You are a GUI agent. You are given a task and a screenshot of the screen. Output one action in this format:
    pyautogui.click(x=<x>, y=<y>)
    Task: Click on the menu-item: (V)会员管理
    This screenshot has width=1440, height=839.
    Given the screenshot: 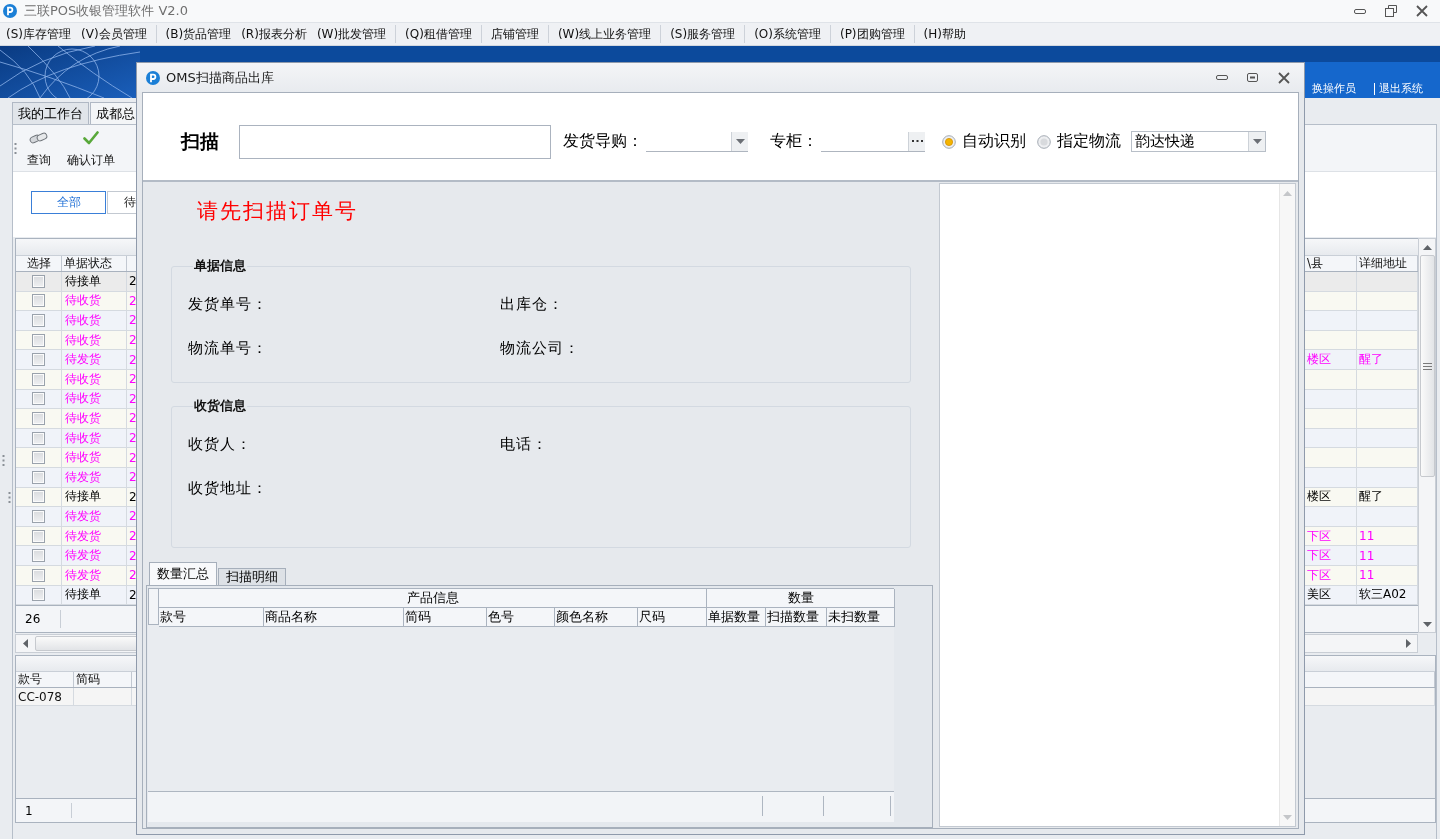 What is the action you would take?
    pyautogui.click(x=114, y=34)
    